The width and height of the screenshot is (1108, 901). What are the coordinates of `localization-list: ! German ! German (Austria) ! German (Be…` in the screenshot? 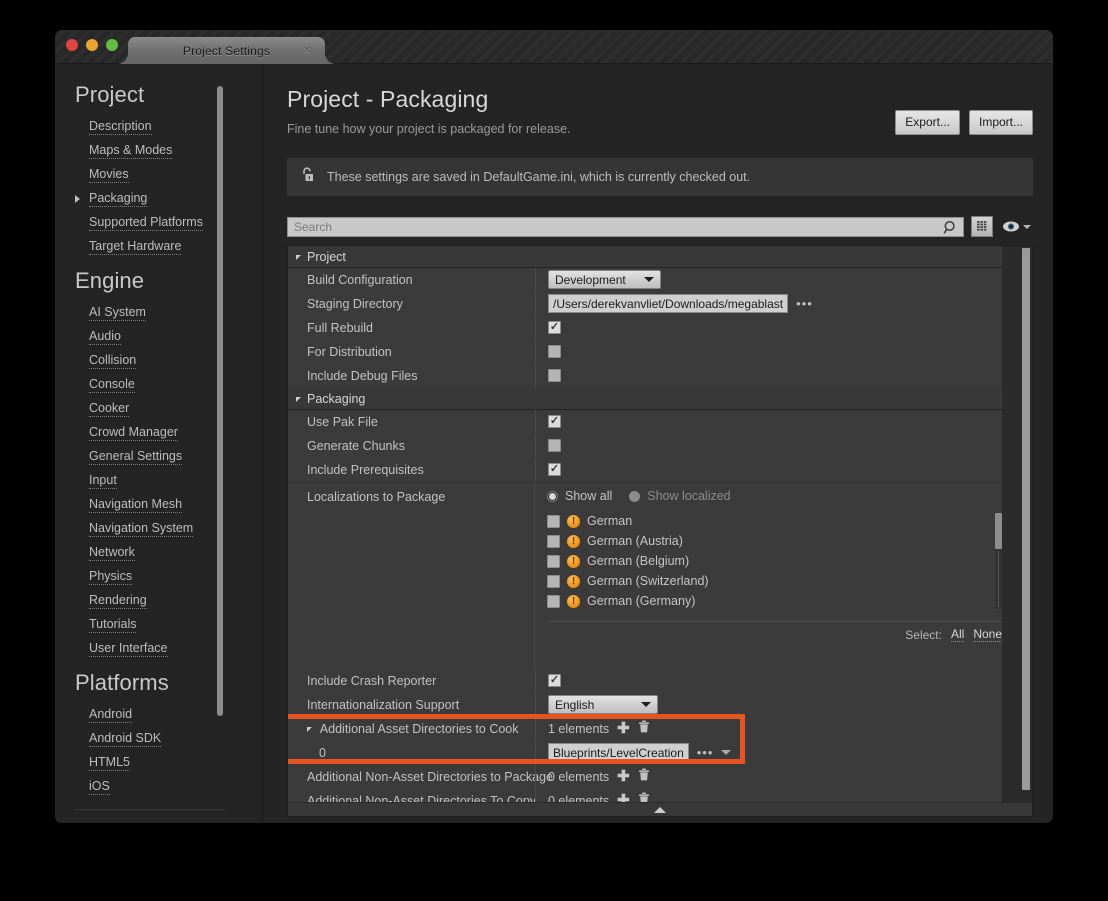 It's located at (774, 563).